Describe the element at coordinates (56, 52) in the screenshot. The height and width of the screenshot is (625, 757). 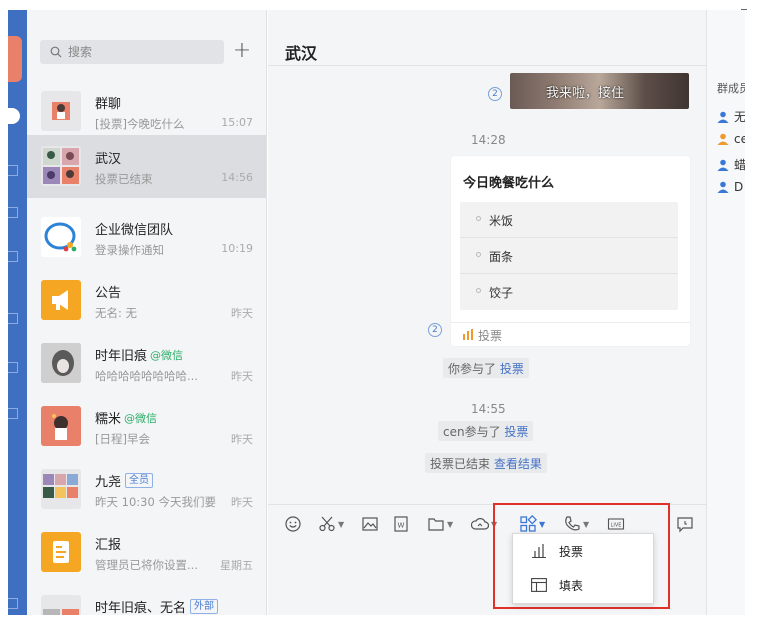
I see `search-icon` at that location.